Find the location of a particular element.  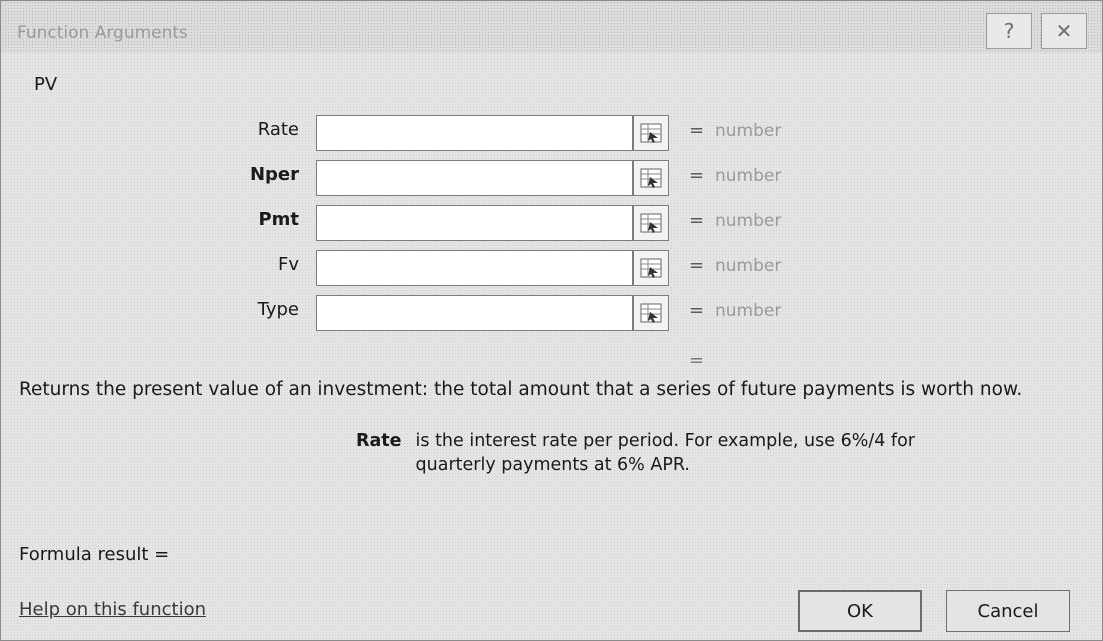

arg-label-type: Type is located at coordinates (278, 309).